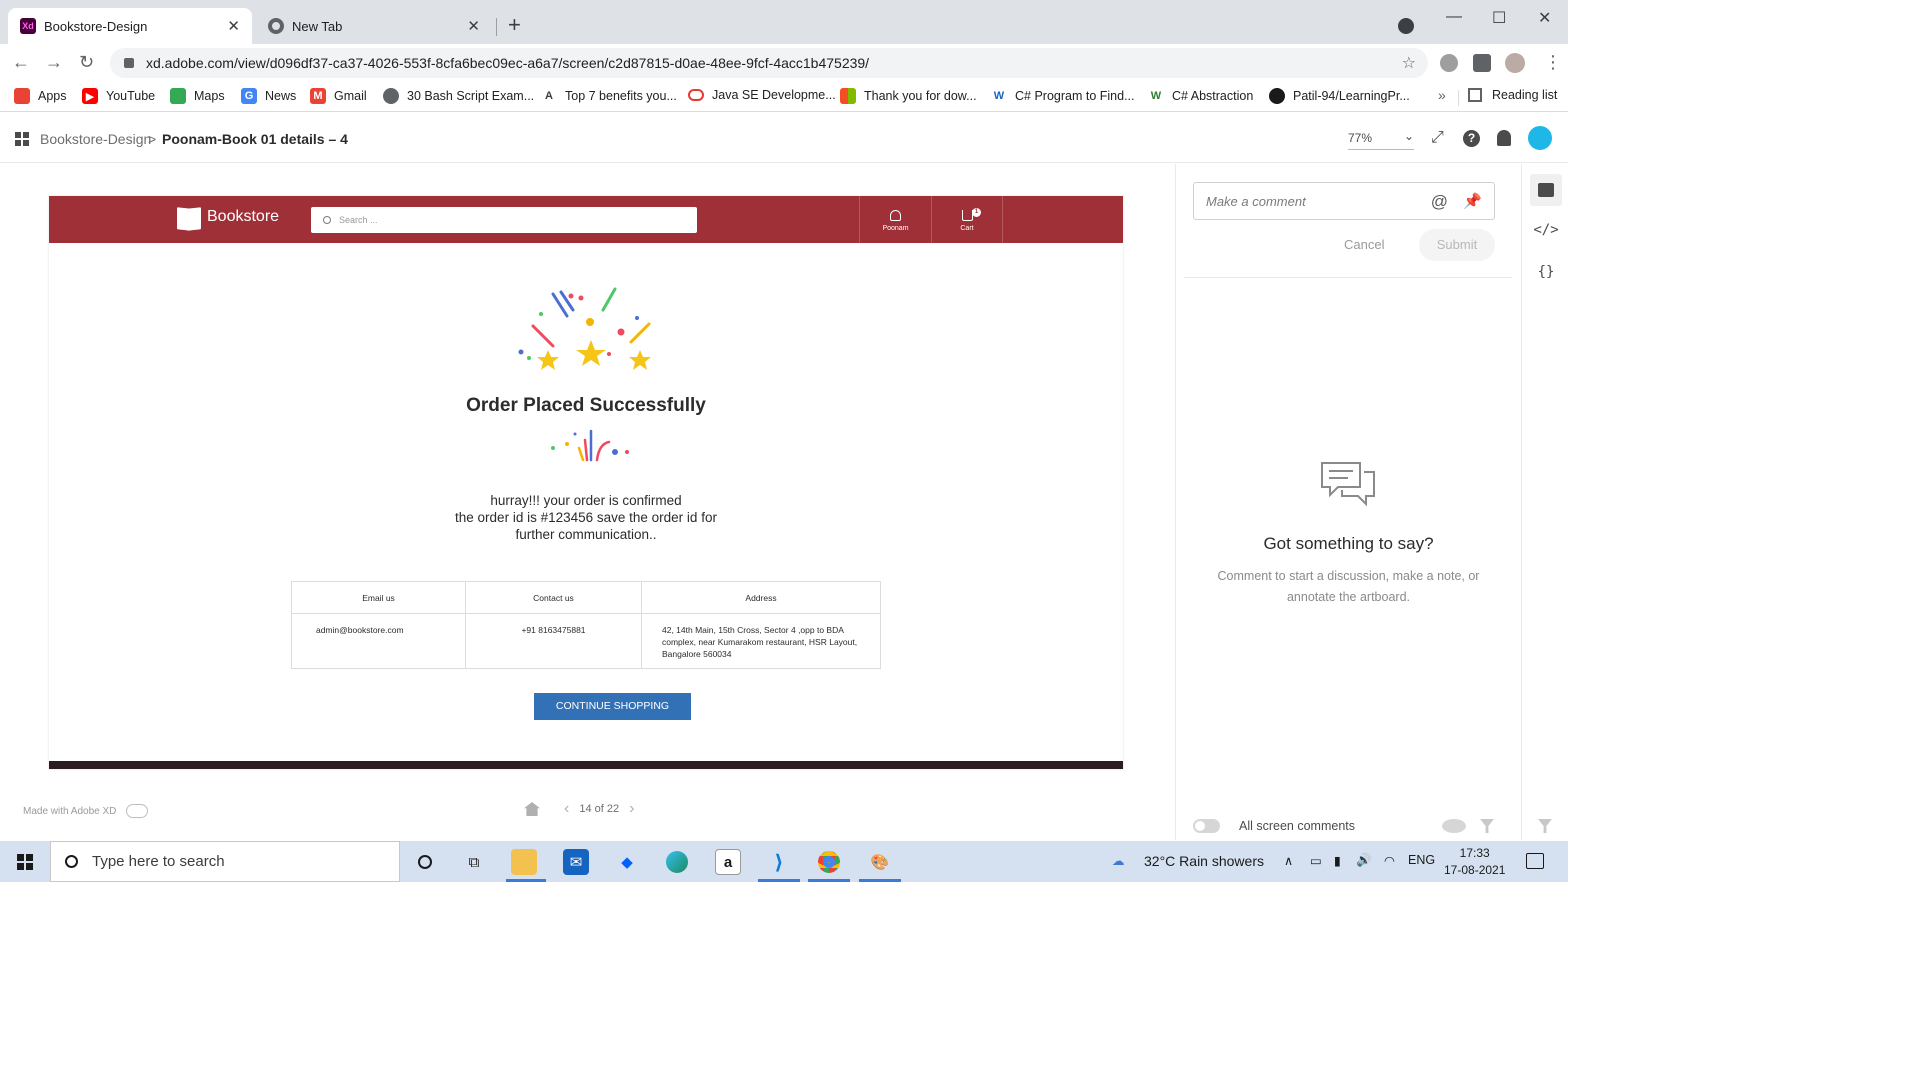  Describe the element at coordinates (1535, 861) in the screenshot. I see `notification-center-icon` at that location.